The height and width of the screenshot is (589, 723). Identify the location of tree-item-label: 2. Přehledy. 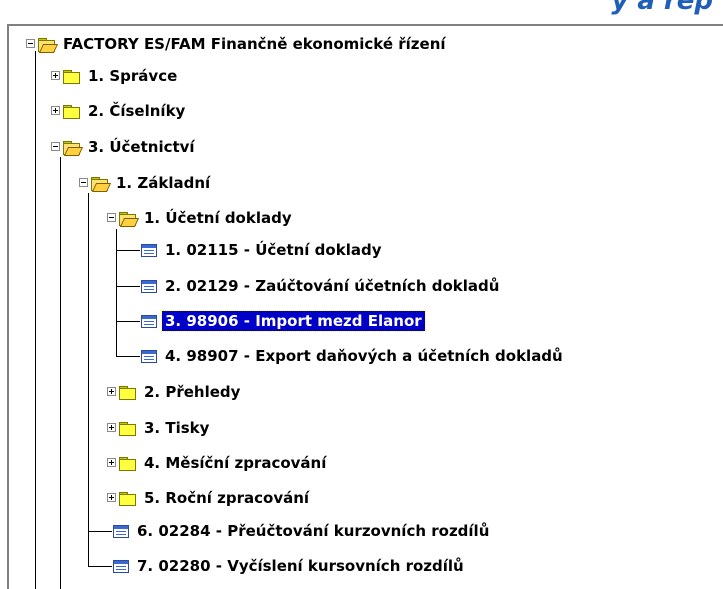
(192, 392).